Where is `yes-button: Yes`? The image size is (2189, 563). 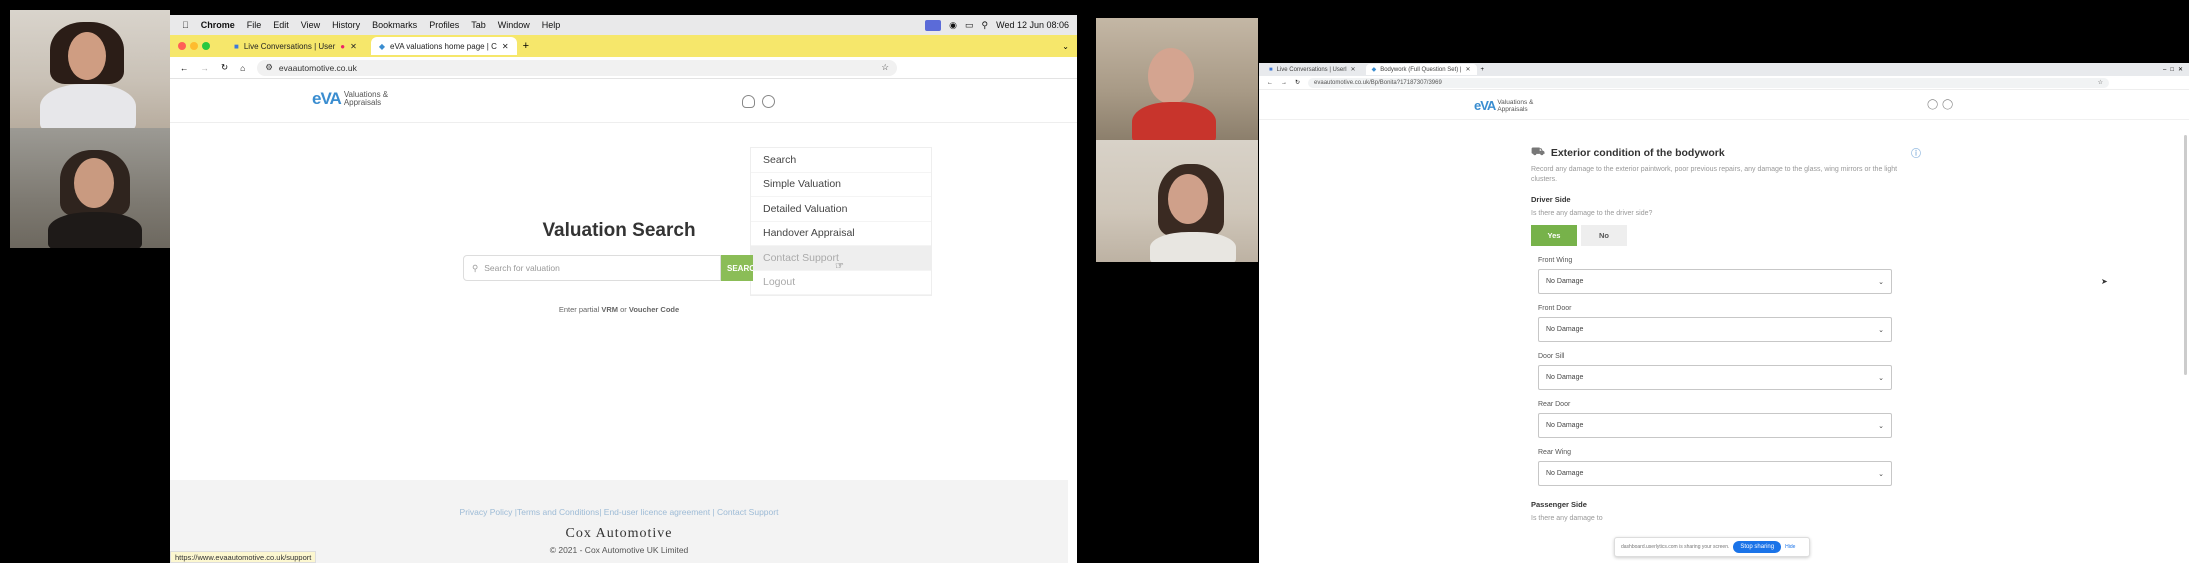 yes-button: Yes is located at coordinates (1554, 235).